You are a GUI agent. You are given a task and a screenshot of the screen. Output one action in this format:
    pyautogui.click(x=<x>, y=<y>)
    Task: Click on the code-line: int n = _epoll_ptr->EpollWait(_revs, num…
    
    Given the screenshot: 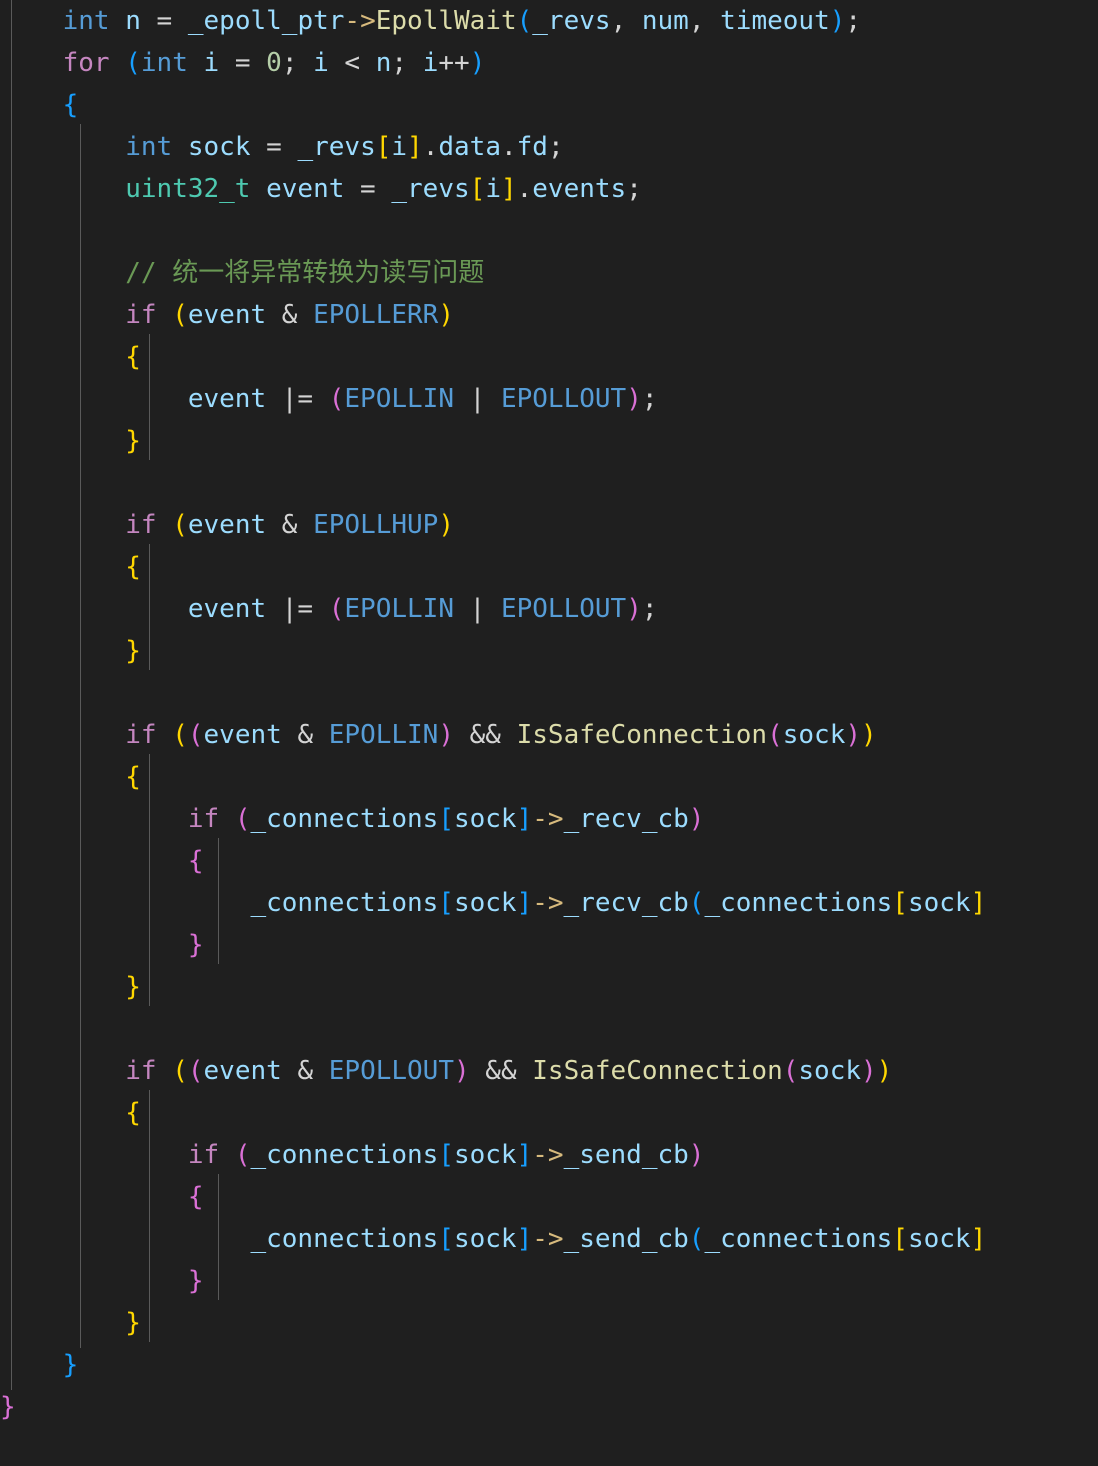 What is the action you would take?
    pyautogui.click(x=430, y=21)
    